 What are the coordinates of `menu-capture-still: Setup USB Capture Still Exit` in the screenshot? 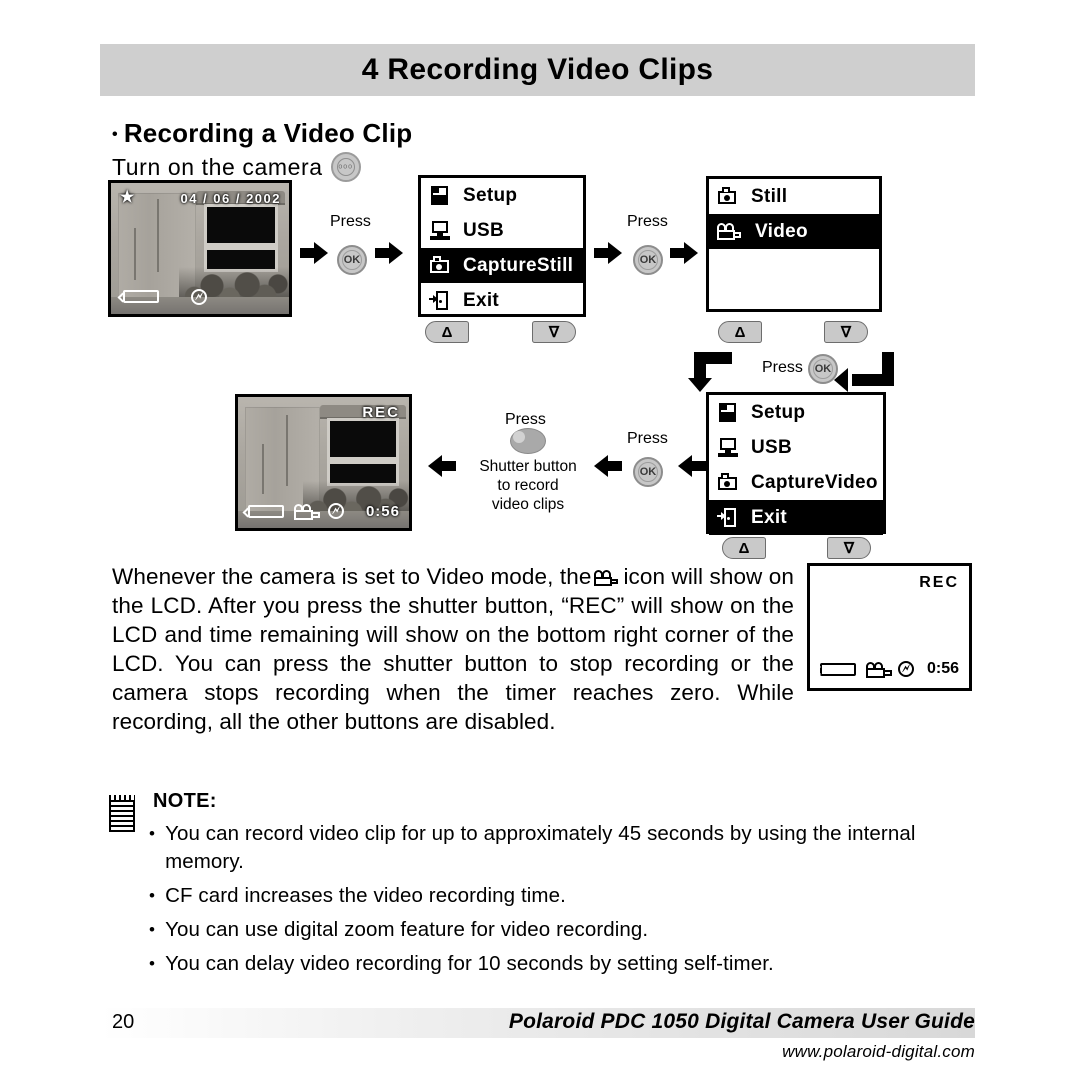 It's located at (502, 246).